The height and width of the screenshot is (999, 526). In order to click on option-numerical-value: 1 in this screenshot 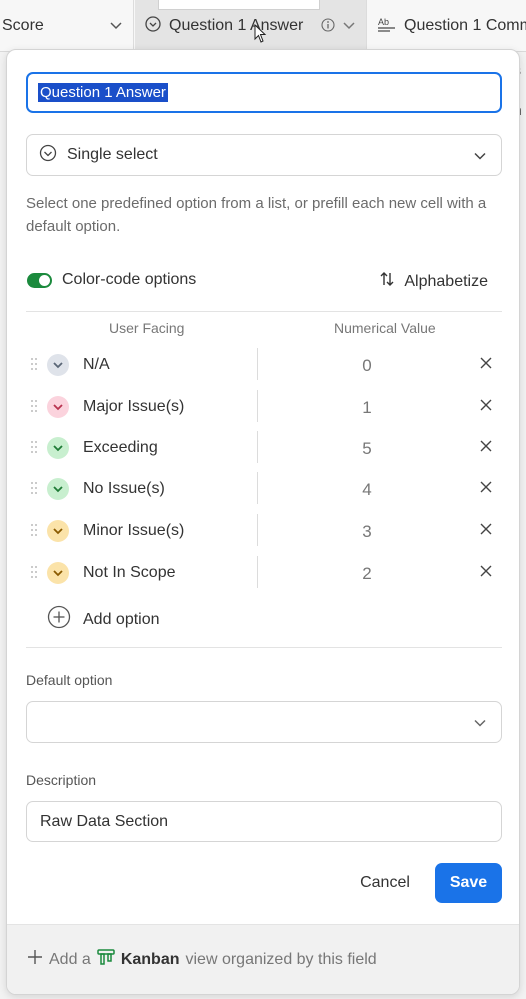, I will do `click(367, 408)`.